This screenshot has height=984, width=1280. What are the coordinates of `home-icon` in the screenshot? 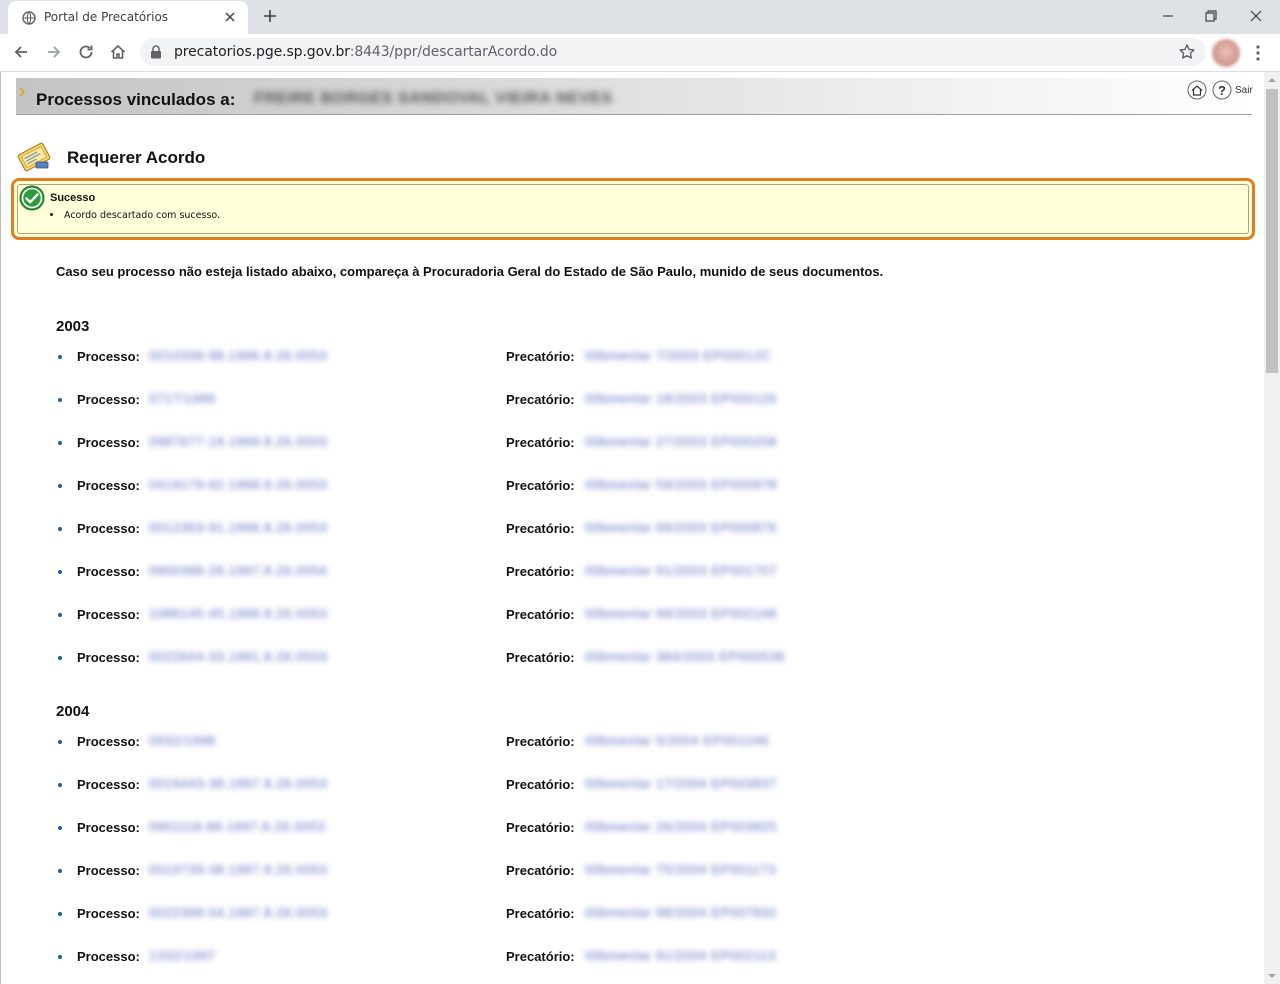 It's located at (118, 52).